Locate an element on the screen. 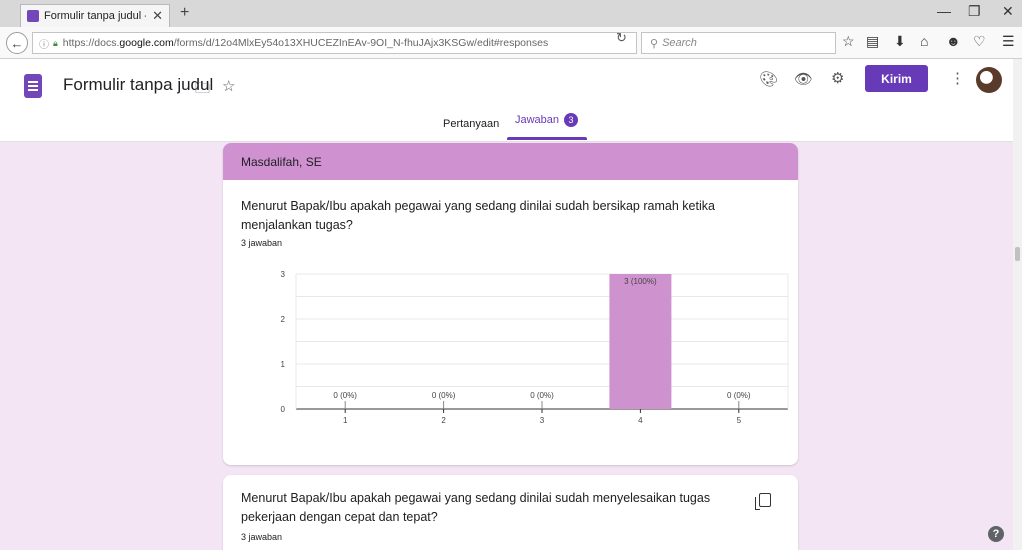 This screenshot has width=1022, height=550. form-title: Formulir tanpa judul is located at coordinates (138, 85).